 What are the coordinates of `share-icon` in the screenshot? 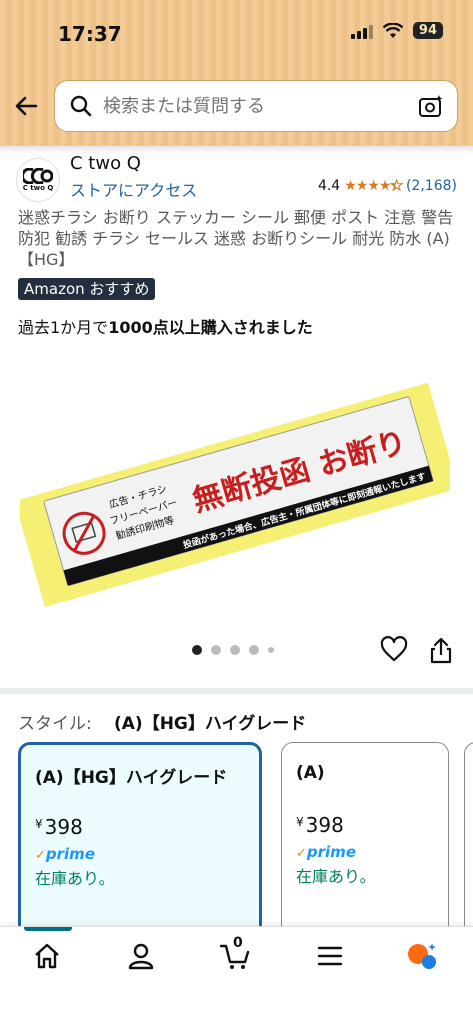 It's located at (441, 650).